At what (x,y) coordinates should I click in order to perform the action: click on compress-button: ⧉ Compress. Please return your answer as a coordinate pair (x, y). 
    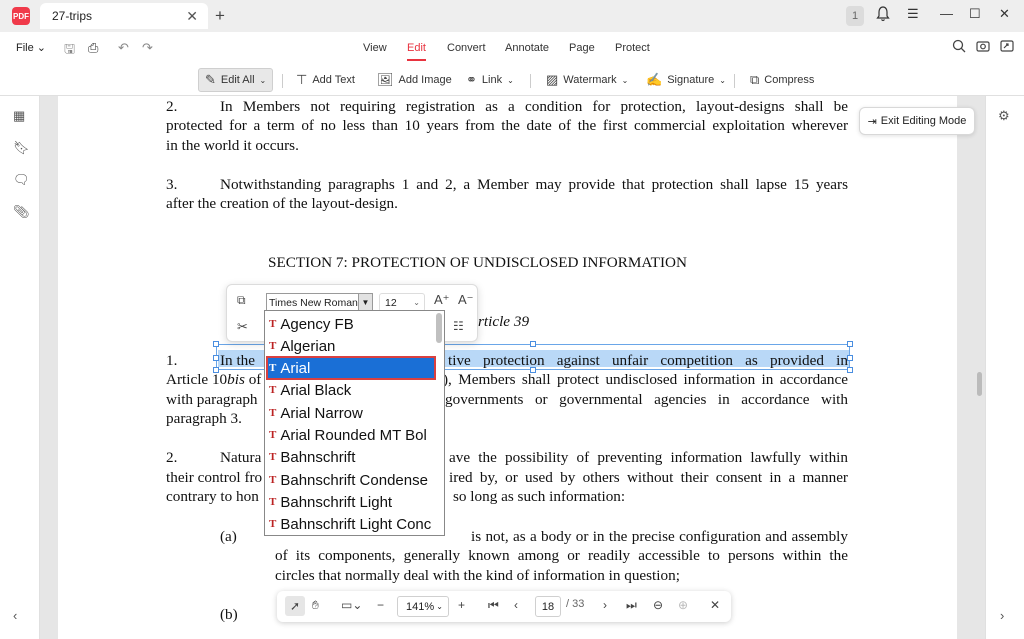
    Looking at the image, I should click on (782, 80).